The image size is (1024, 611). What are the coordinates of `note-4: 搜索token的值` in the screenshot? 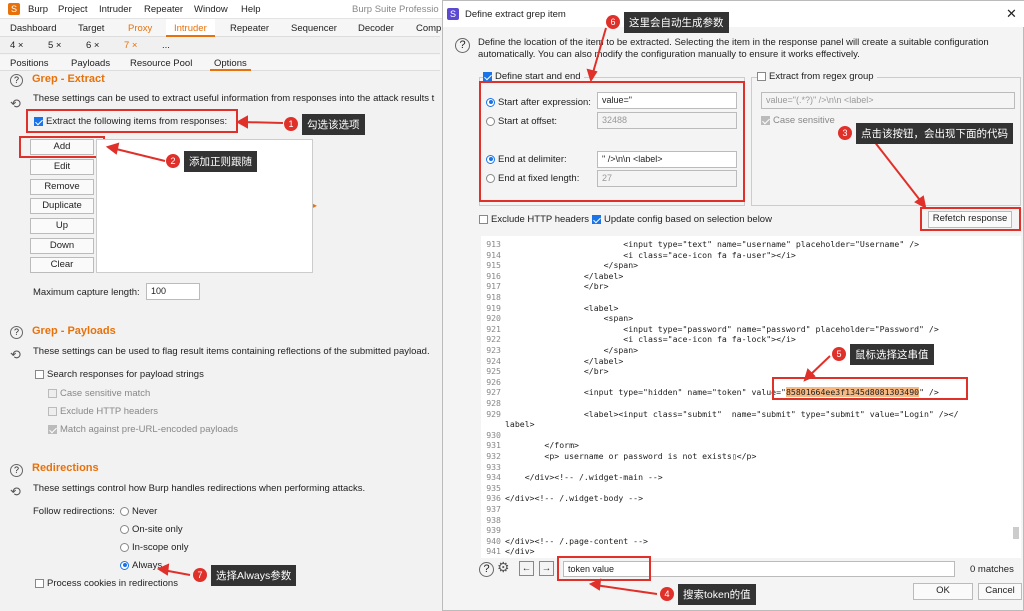 It's located at (717, 594).